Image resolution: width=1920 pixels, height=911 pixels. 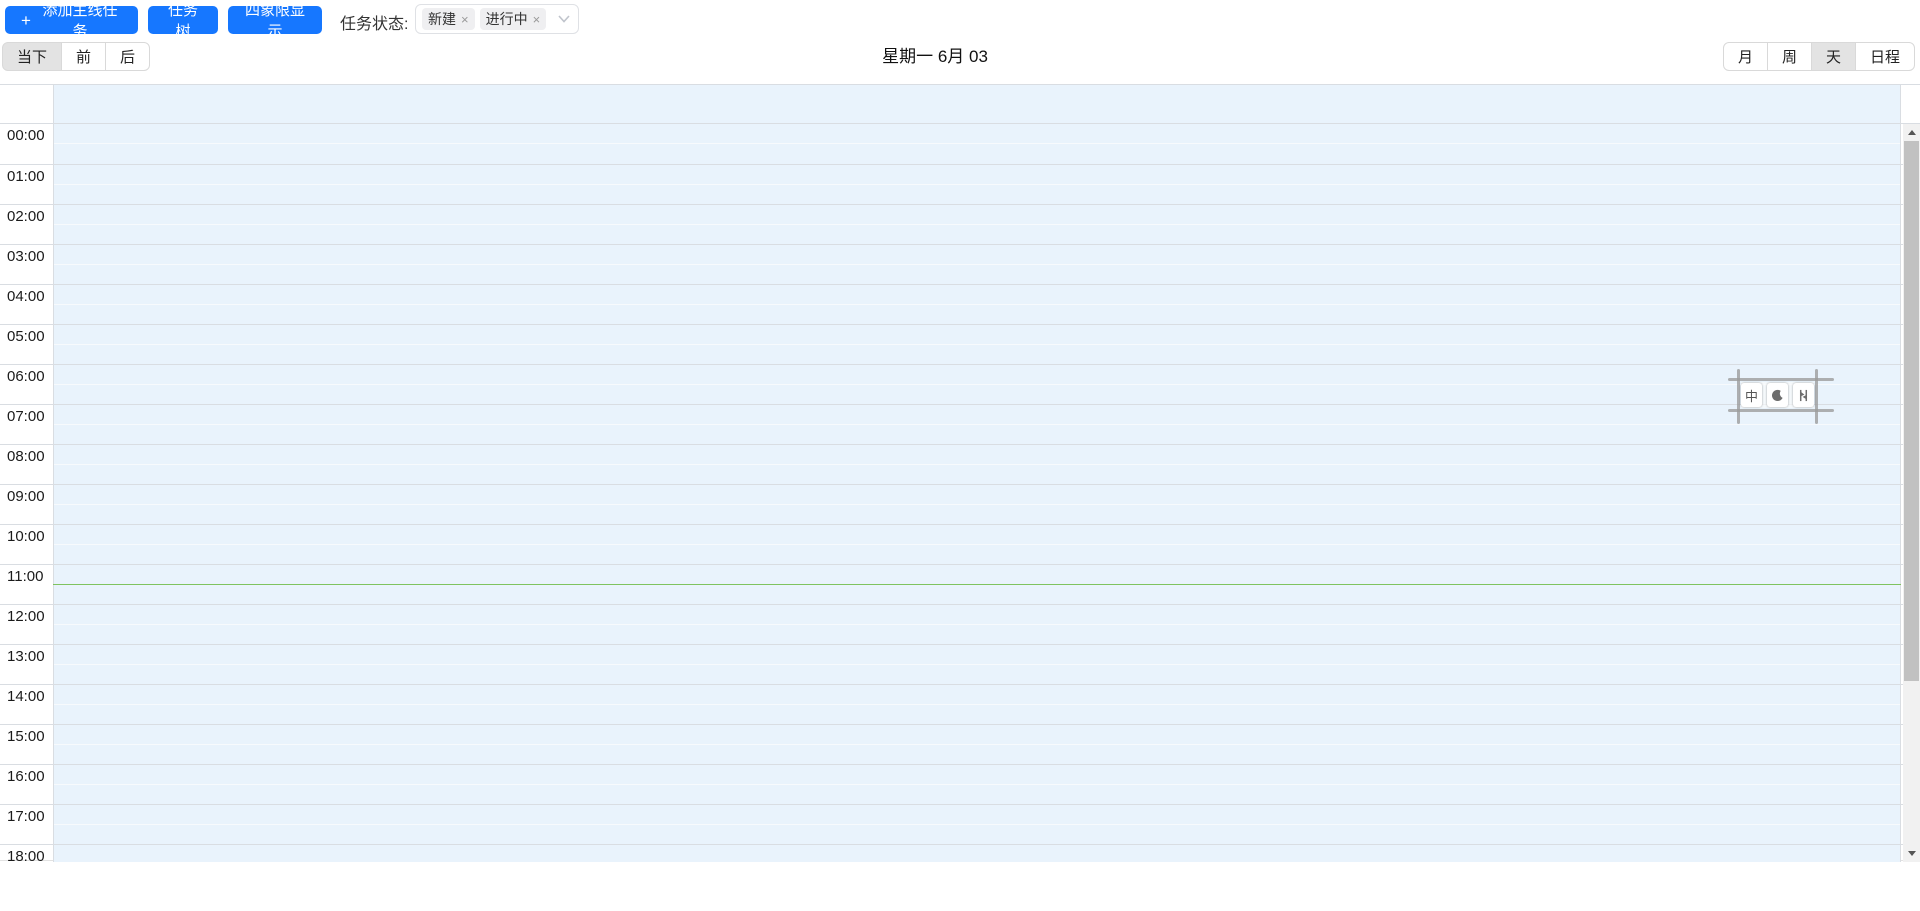 I want to click on status-tag-inprogress: 进行中 ×, so click(x=513, y=19).